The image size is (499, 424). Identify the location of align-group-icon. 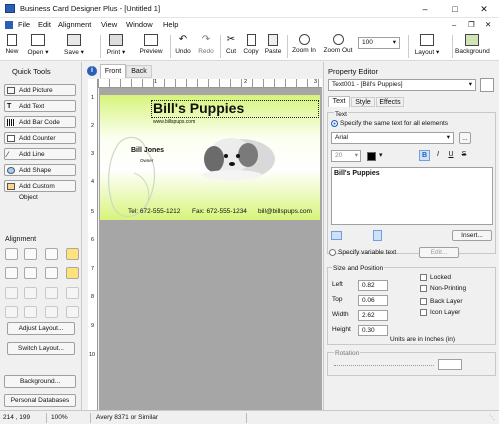
(72, 254).